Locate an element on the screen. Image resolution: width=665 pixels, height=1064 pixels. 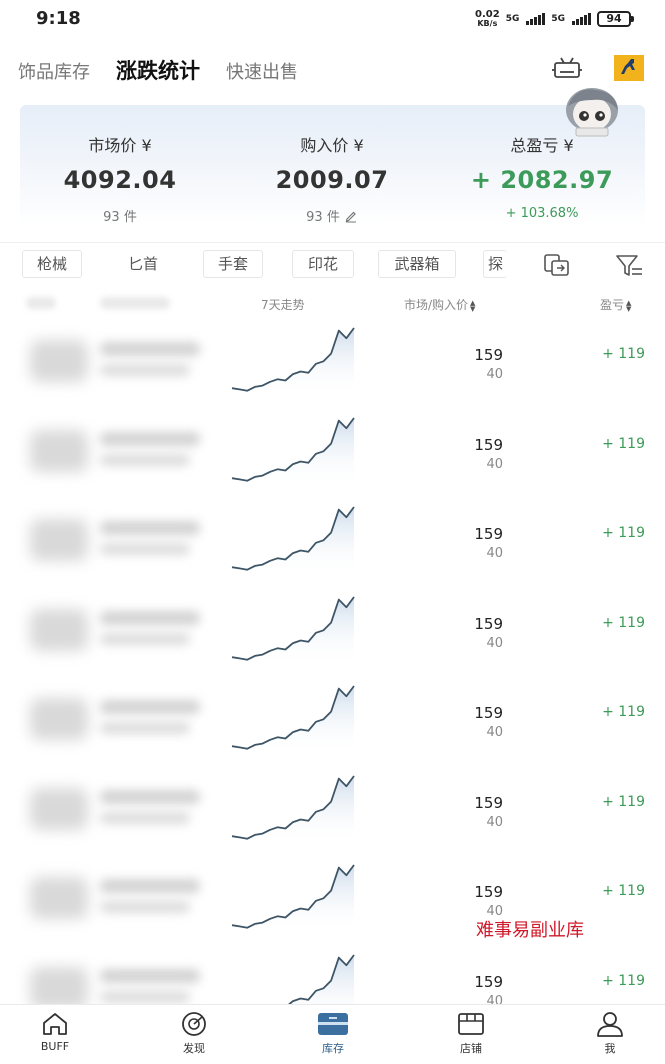
net-speed: 0.02 KB/s is located at coordinates (487, 19).